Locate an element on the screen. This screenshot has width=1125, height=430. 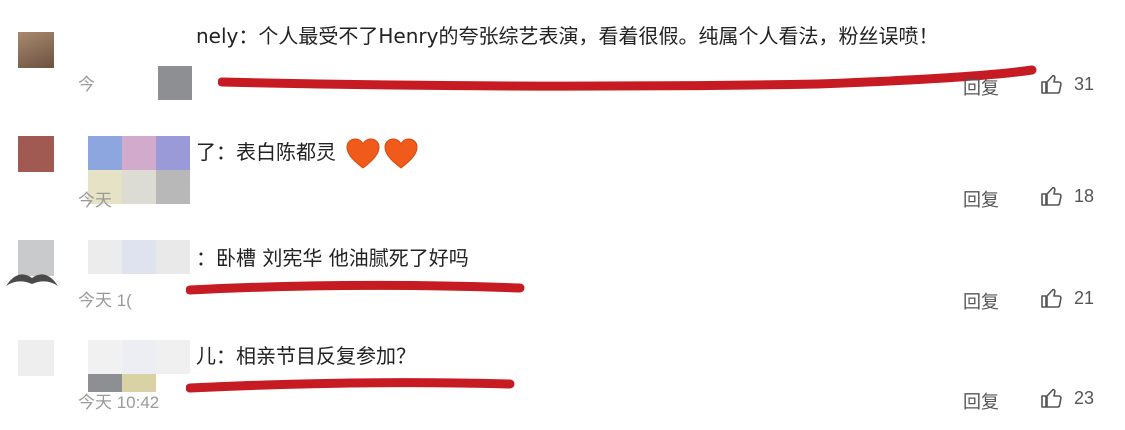
comment-text: 儿：相亲节目反复参加？ is located at coordinates (306, 356).